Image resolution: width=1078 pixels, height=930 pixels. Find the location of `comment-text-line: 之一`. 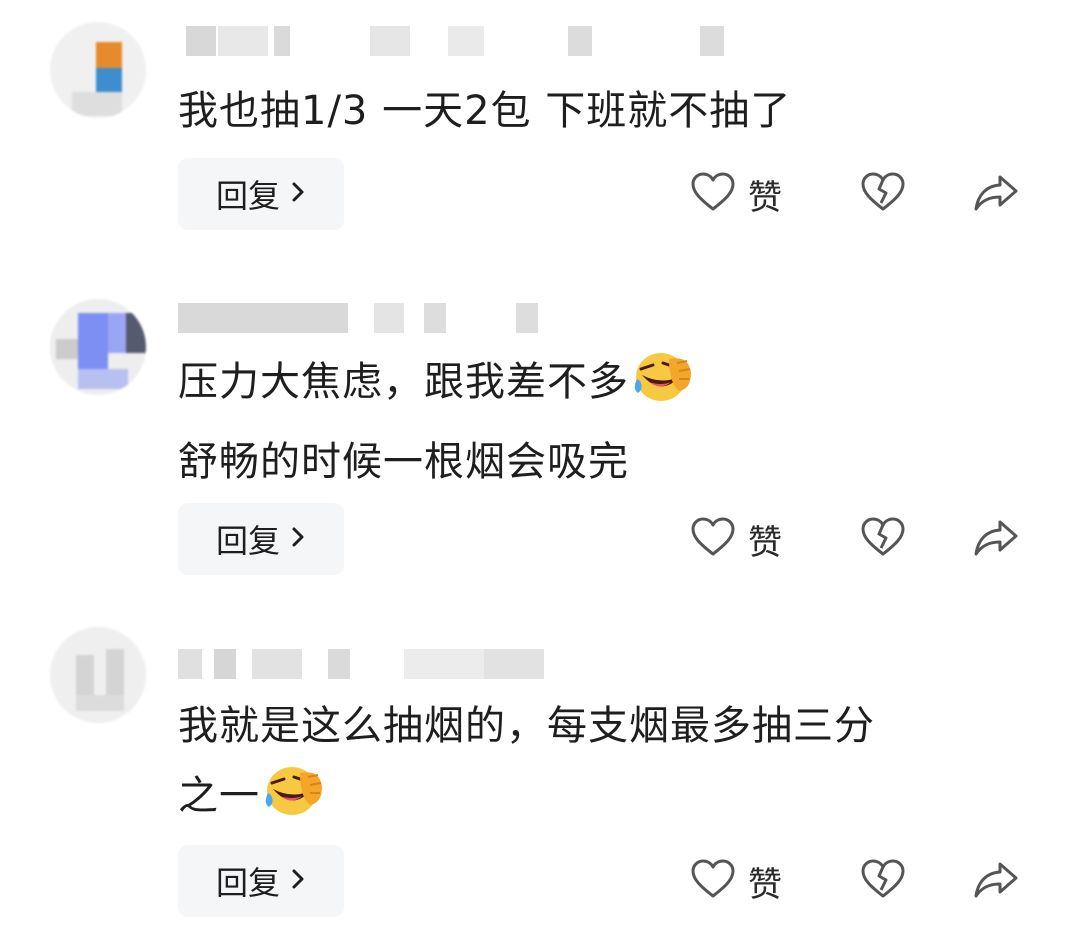

comment-text-line: 之一 is located at coordinates (526, 801).